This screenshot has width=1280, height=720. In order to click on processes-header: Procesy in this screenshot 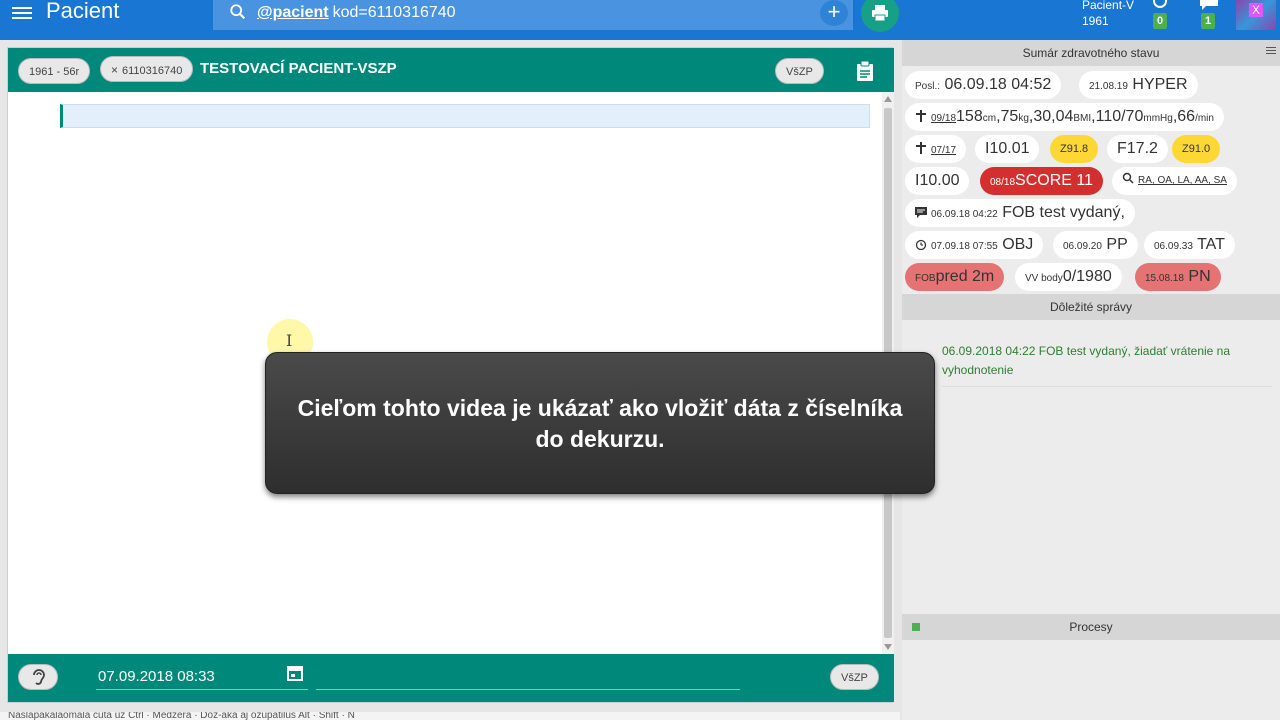, I will do `click(1091, 627)`.